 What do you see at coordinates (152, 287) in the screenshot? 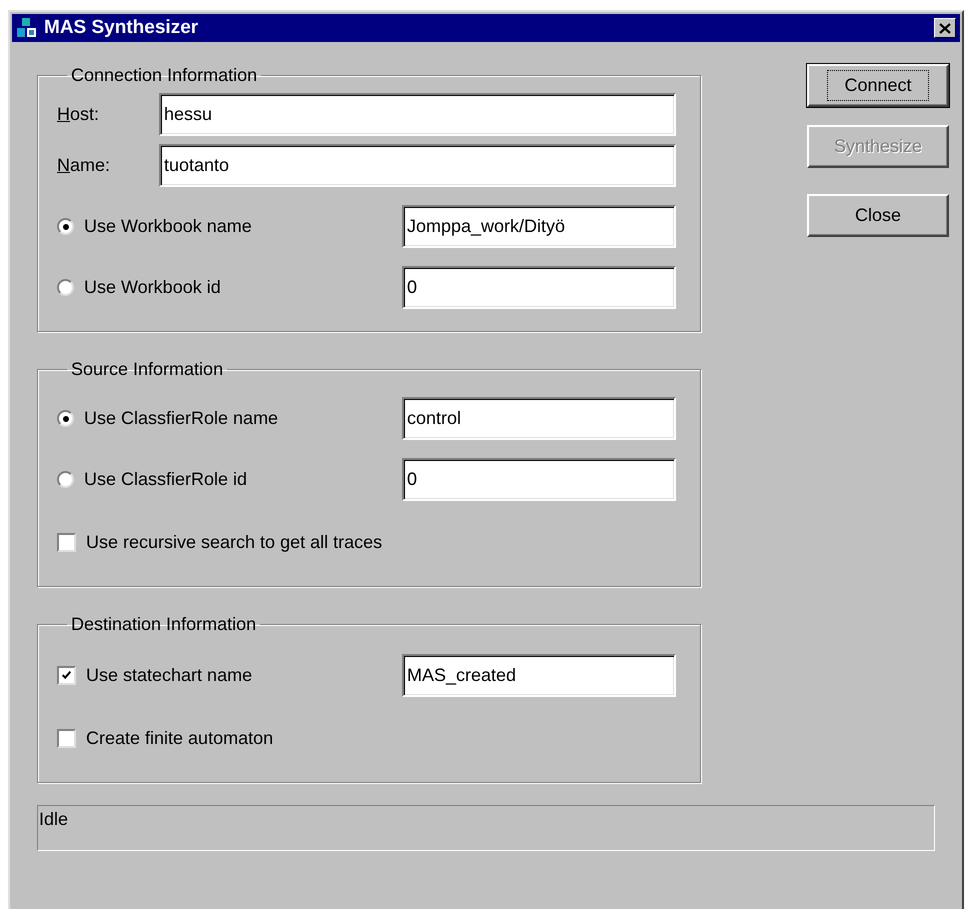
I see `radio-label: Use Workbook id` at bounding box center [152, 287].